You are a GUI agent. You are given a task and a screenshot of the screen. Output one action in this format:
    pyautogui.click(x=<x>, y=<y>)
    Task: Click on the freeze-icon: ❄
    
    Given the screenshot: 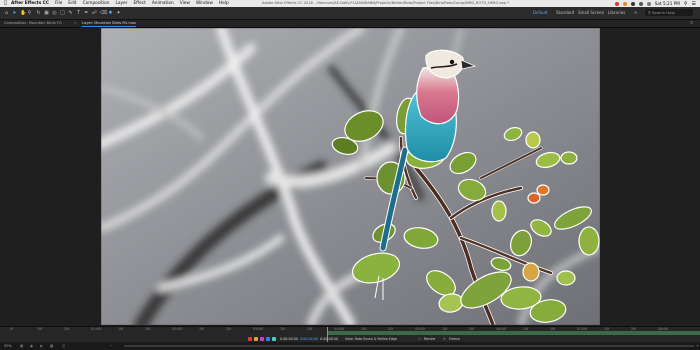 What is the action you would take?
    pyautogui.click(x=444, y=339)
    